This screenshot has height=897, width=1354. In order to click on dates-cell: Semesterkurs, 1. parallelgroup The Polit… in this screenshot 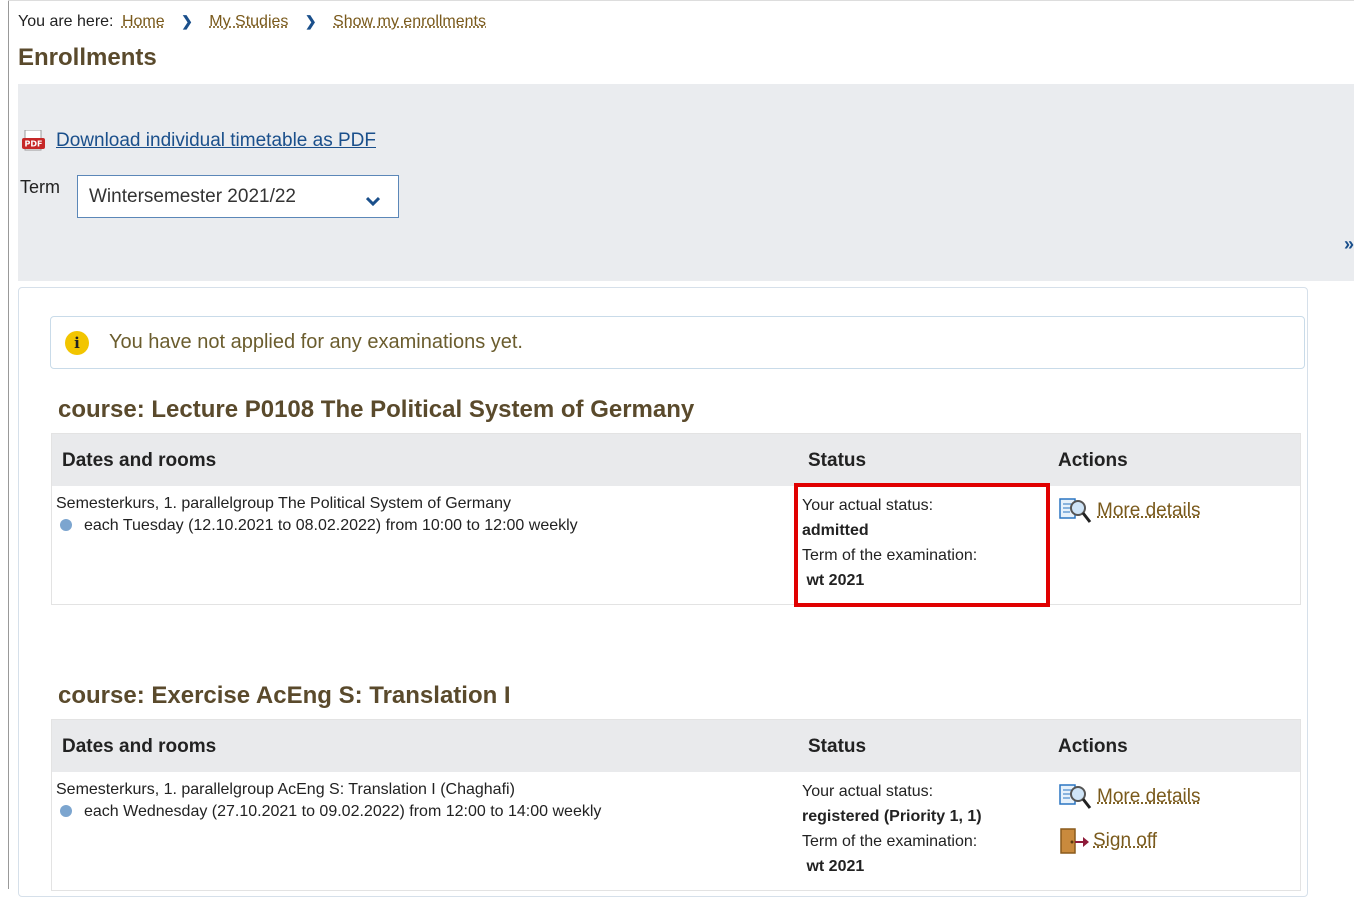, I will do `click(317, 515)`.